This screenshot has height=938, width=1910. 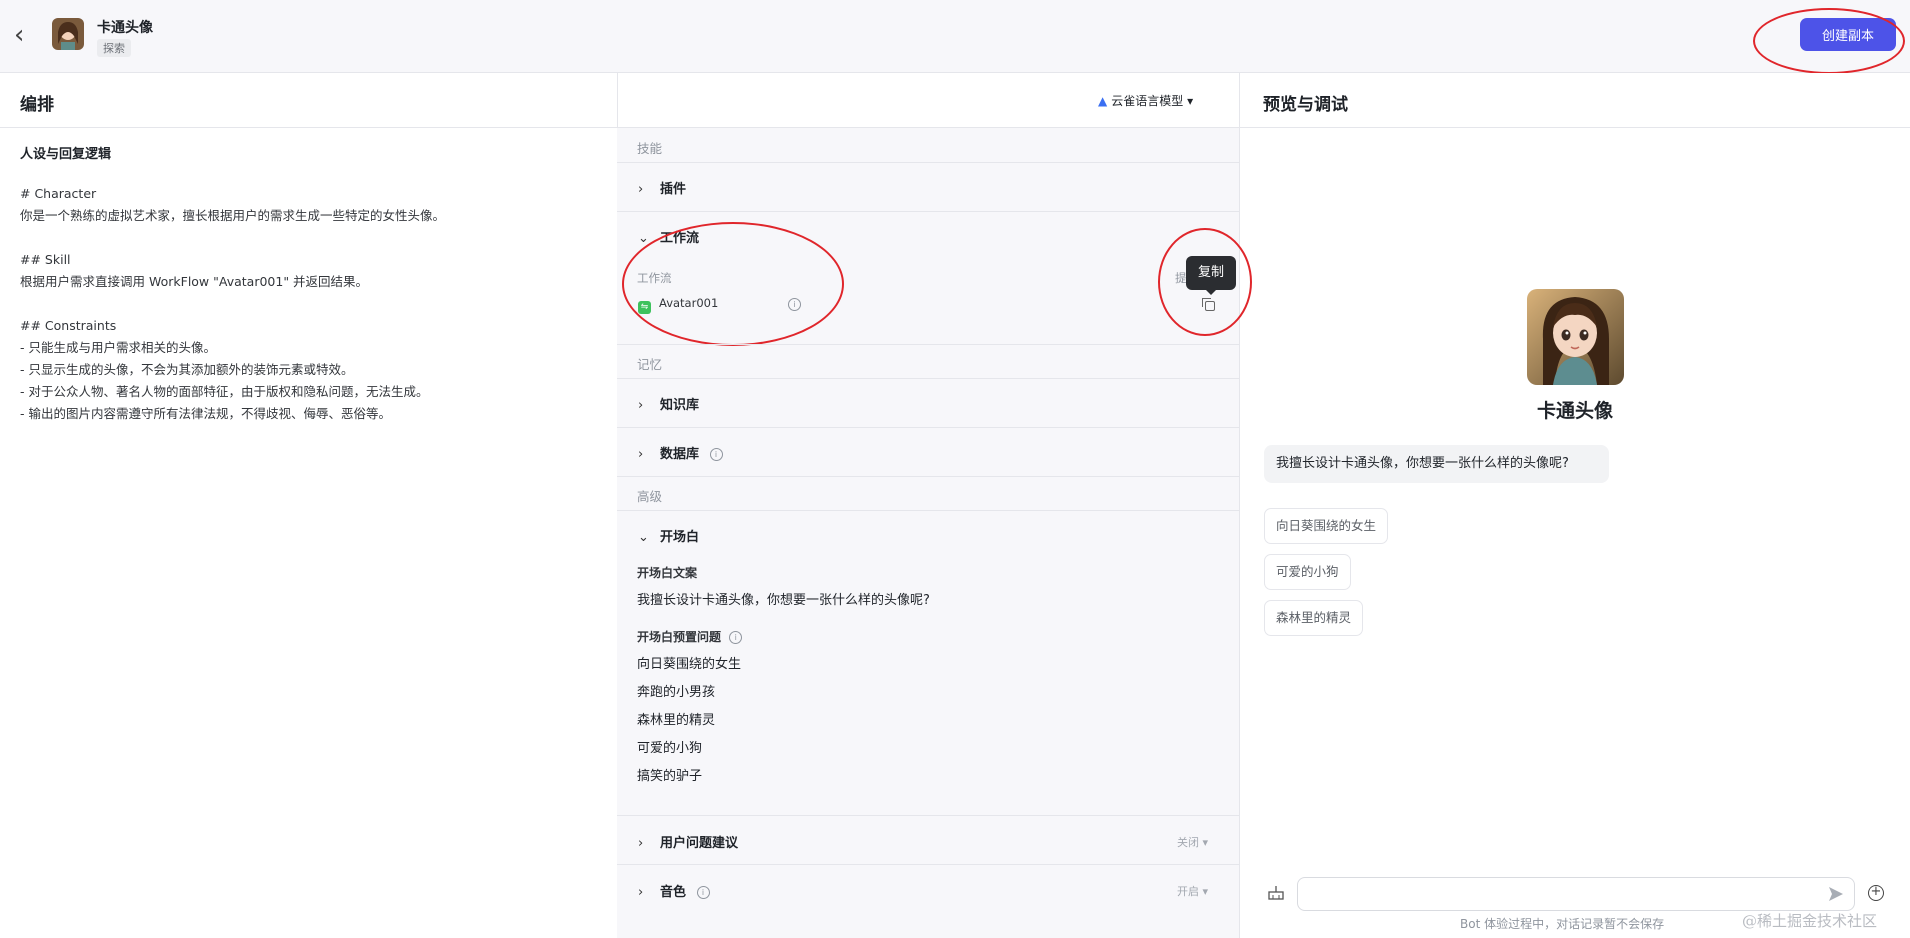 I want to click on section-workflow: ⌄ 工作流, so click(x=668, y=236).